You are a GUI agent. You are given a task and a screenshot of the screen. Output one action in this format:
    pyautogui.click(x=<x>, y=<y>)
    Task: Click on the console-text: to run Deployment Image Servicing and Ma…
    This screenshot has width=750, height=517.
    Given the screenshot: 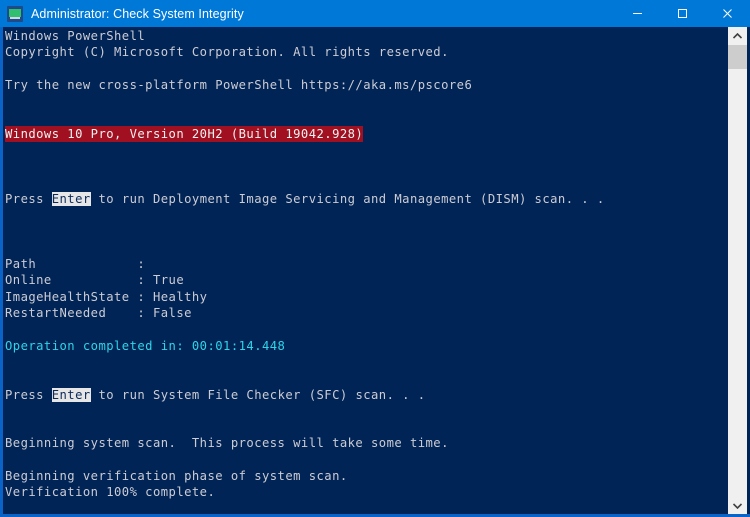 What is the action you would take?
    pyautogui.click(x=347, y=198)
    